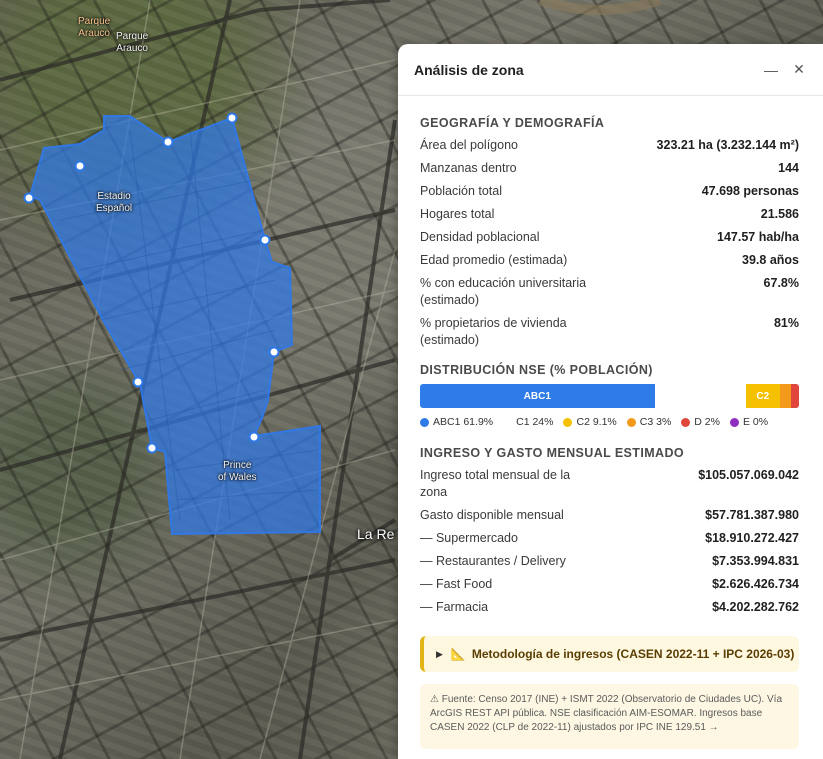 This screenshot has width=823, height=759. I want to click on nse-legend-item: ABC1 61.9%, so click(456, 422).